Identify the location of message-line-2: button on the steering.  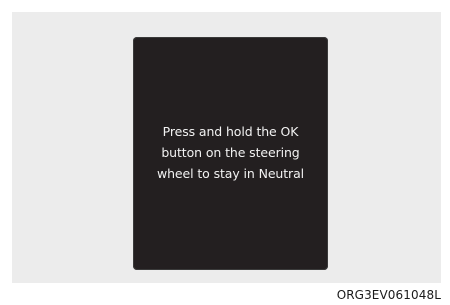
(230, 152).